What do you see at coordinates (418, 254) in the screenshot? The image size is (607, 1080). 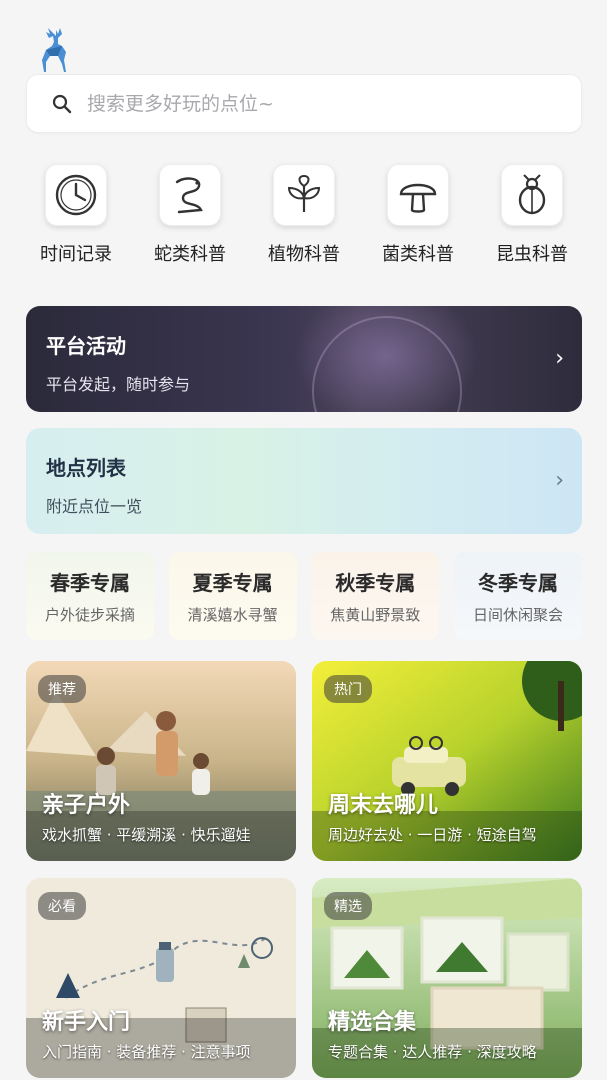 I see `category-label: 菌类科普` at bounding box center [418, 254].